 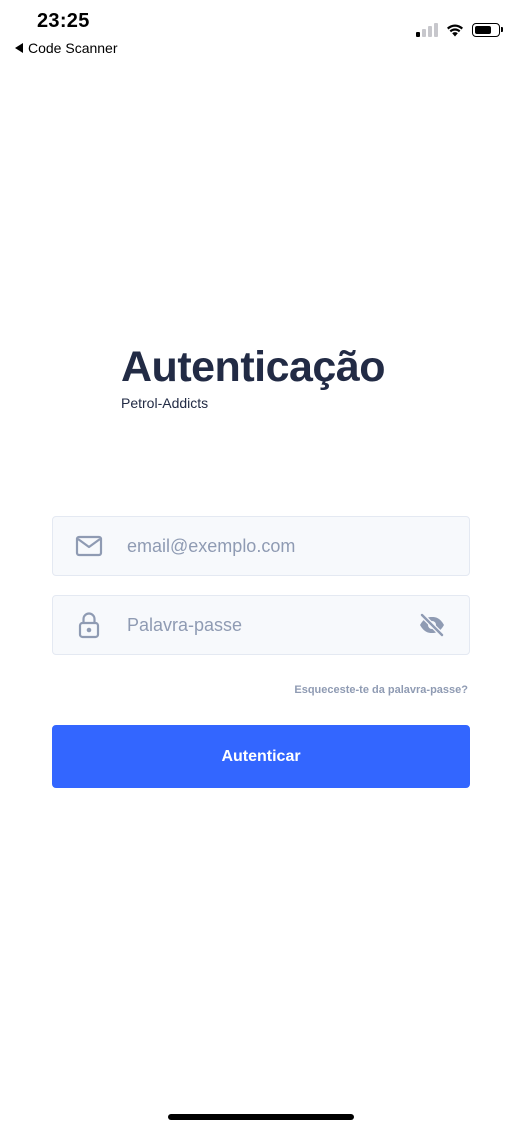 I want to click on page-subtitle: Petrol-Addicts, so click(x=165, y=403).